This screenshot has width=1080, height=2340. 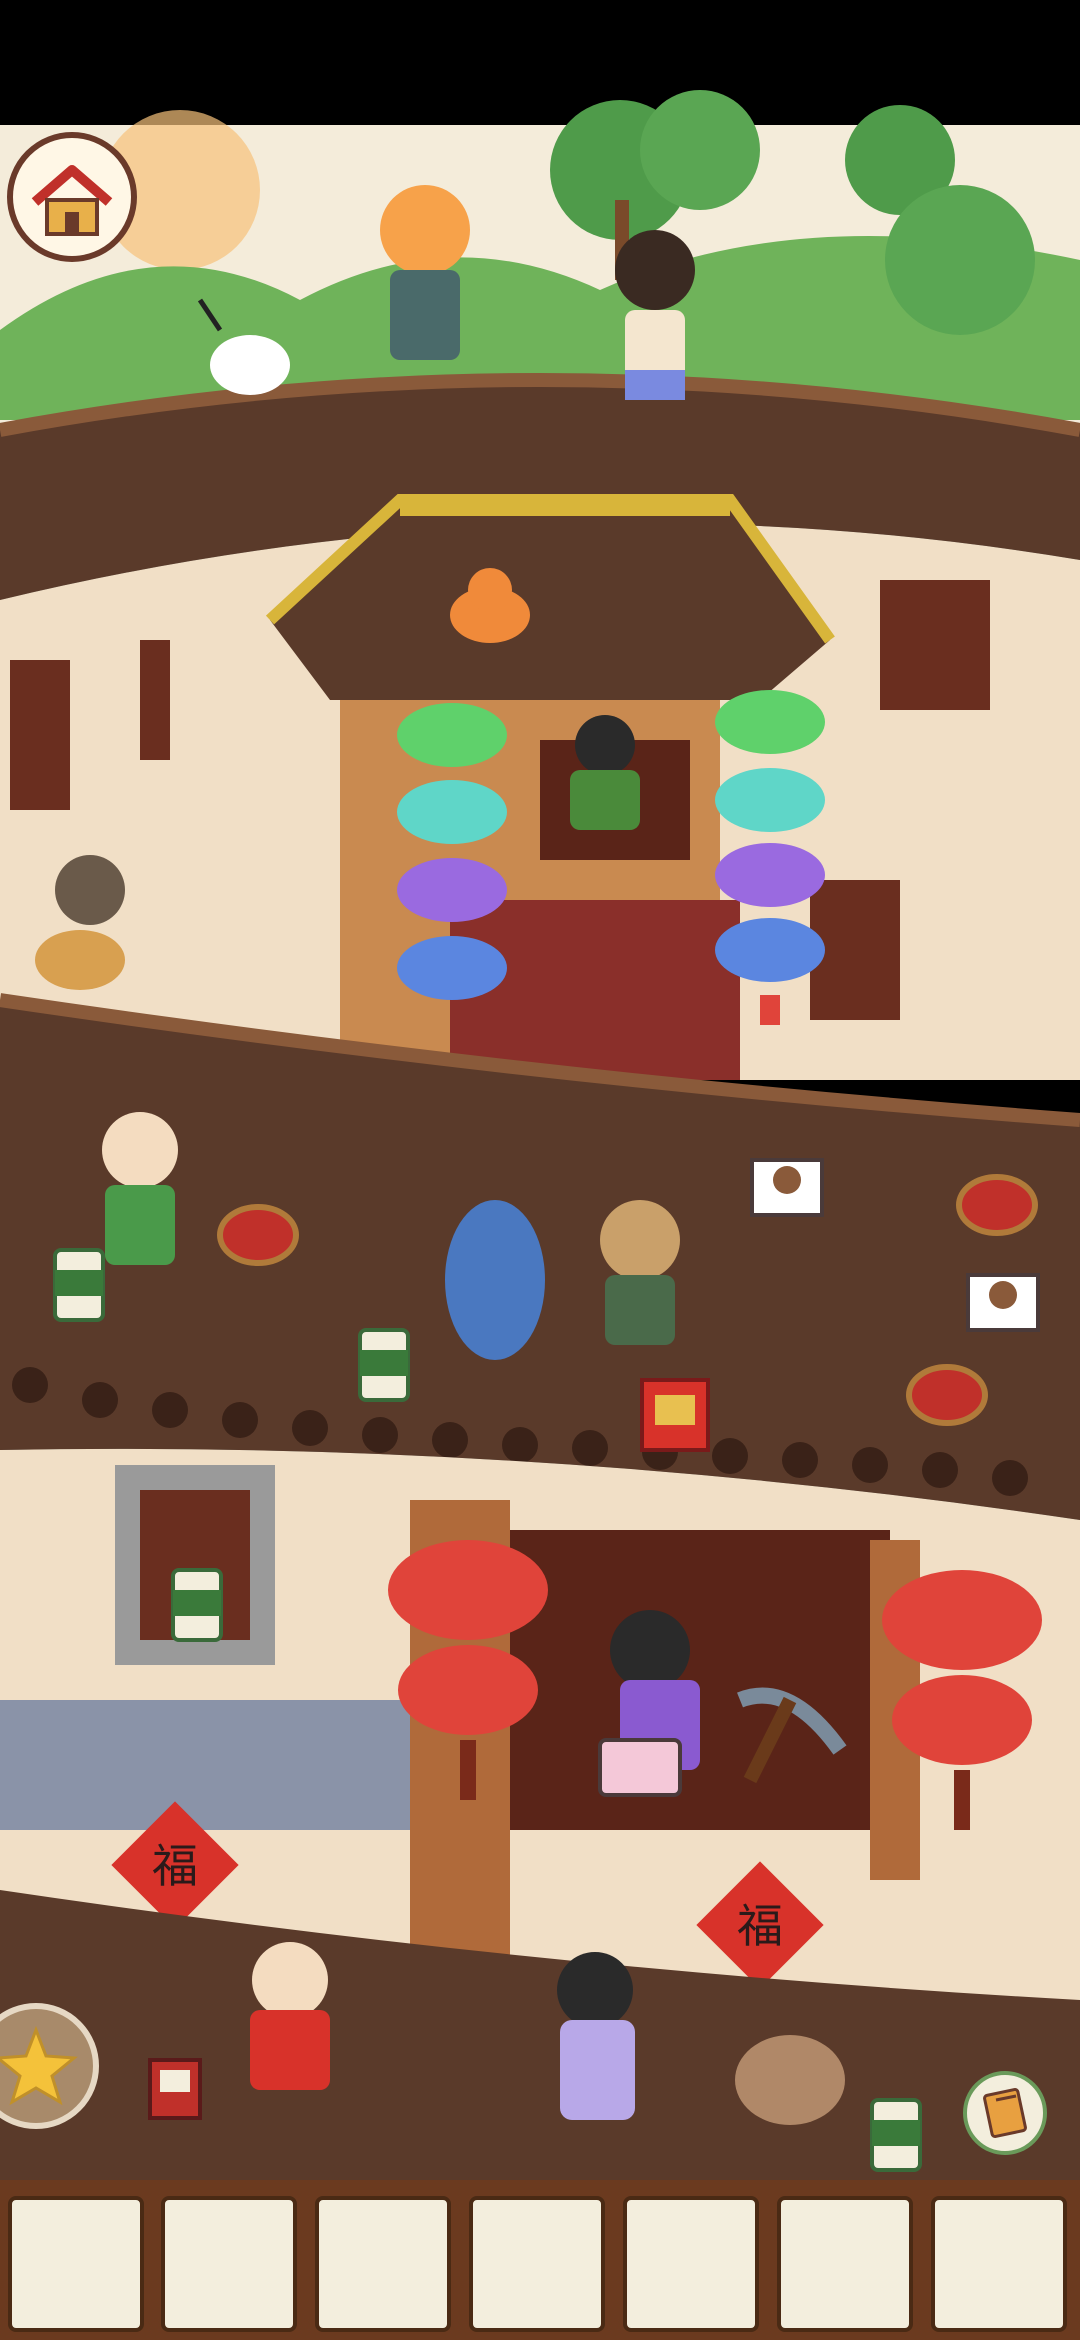 What do you see at coordinates (140, 1188) in the screenshot?
I see `character-sunglasses` at bounding box center [140, 1188].